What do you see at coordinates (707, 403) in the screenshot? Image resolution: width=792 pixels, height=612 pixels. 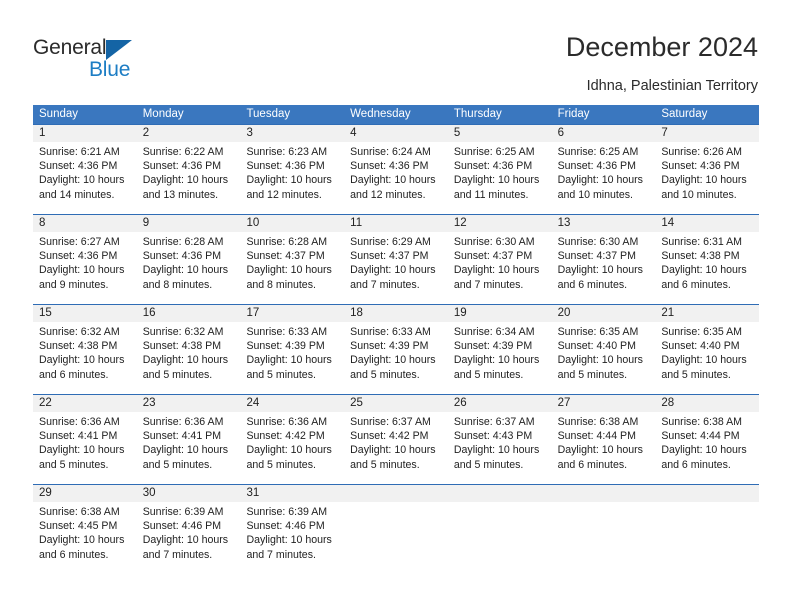 I see `day-number: 28` at bounding box center [707, 403].